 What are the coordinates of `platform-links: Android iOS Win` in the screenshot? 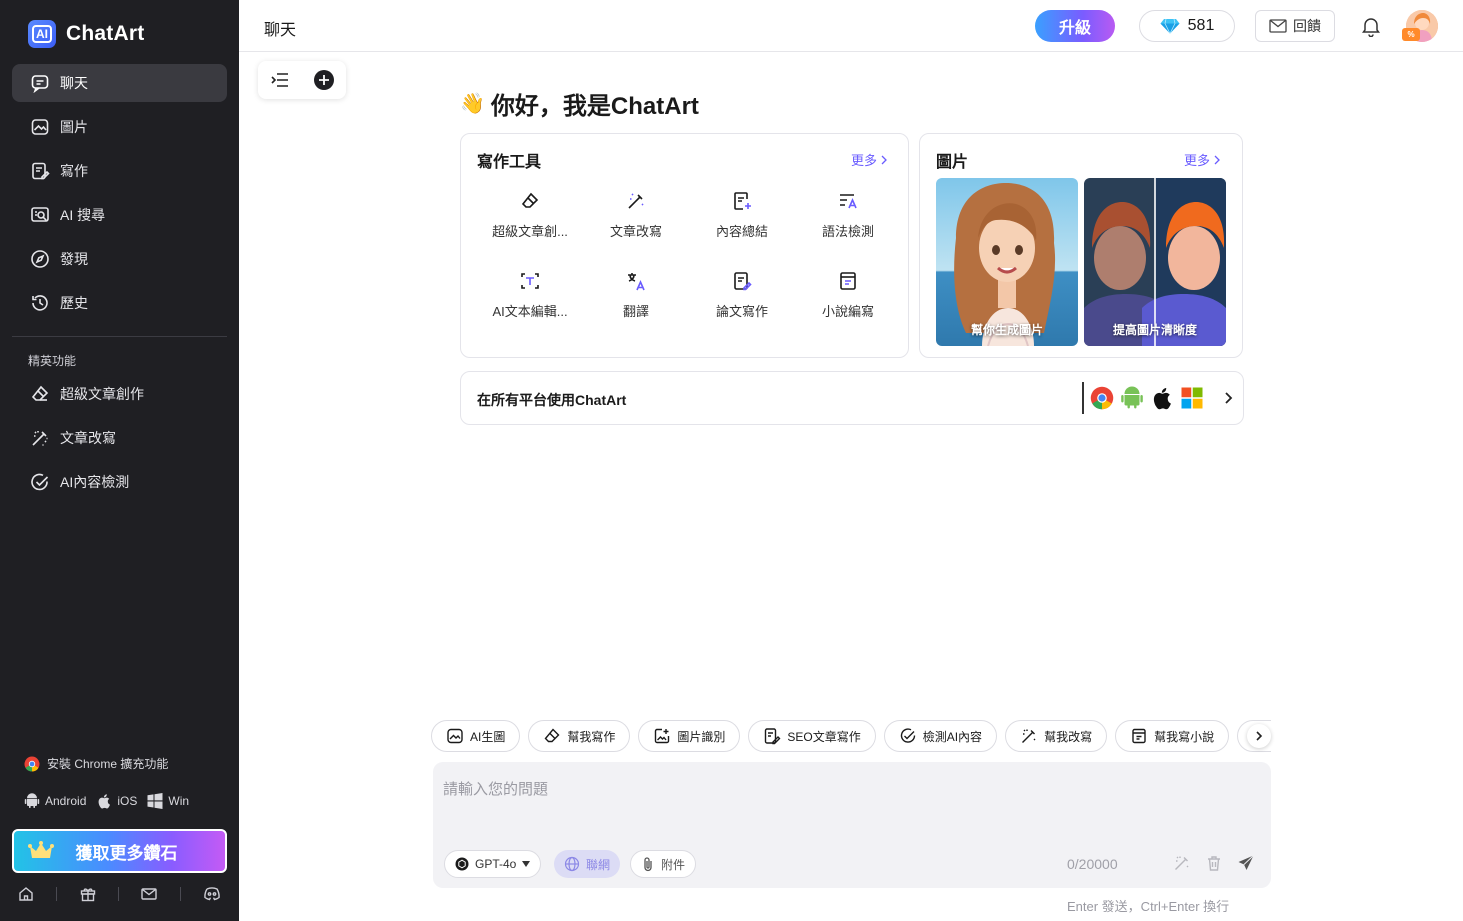 It's located at (108, 801).